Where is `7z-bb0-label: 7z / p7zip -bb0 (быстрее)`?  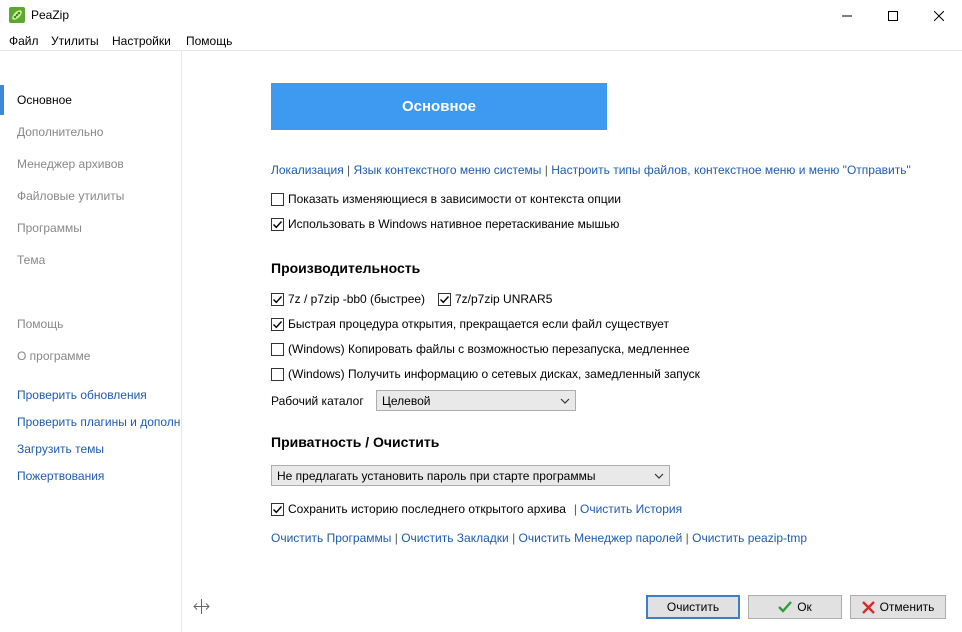
7z-bb0-label: 7z / p7zip -bb0 (быстрее) is located at coordinates (357, 299).